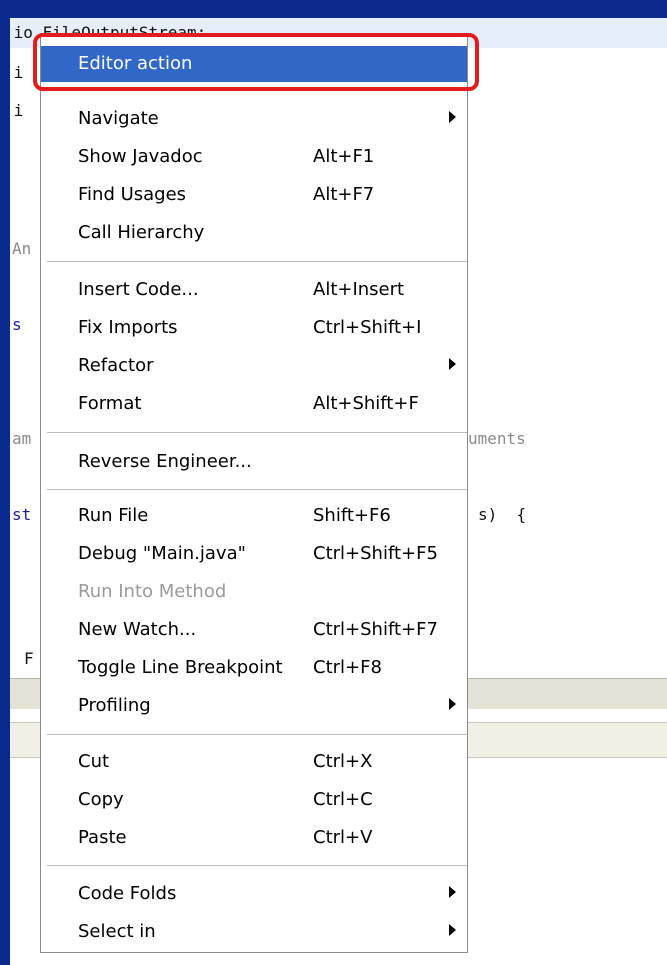 The height and width of the screenshot is (965, 667). What do you see at coordinates (343, 799) in the screenshot?
I see `menu-item-shortcut: Ctrl+C` at bounding box center [343, 799].